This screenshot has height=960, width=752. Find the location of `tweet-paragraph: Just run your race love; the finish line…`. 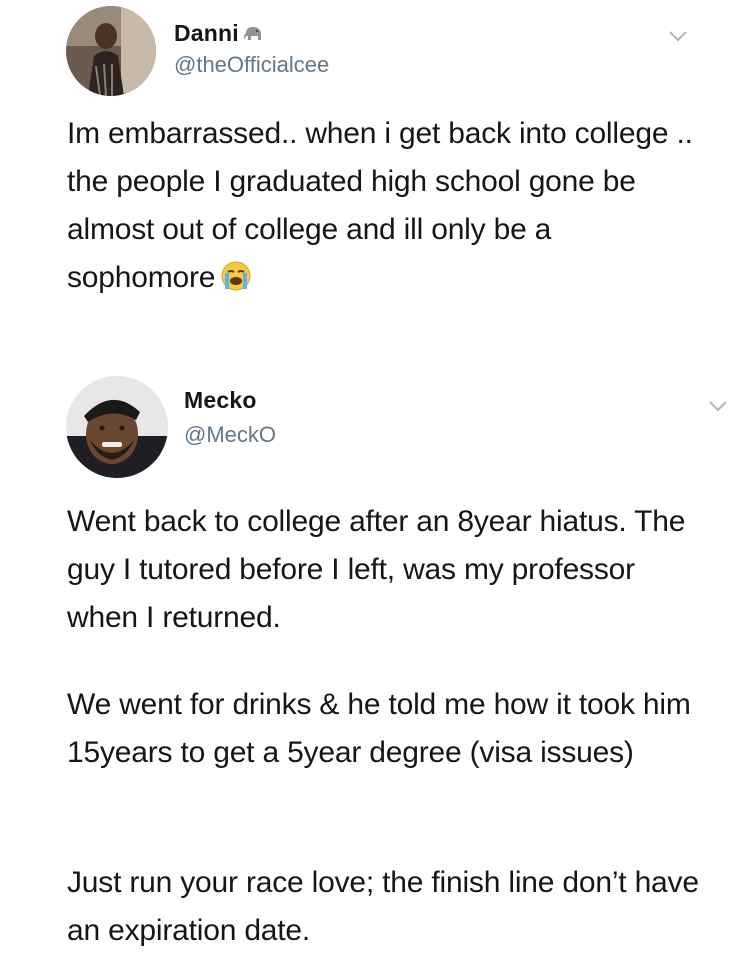

tweet-paragraph: Just run your race love; the finish line… is located at coordinates (383, 906).